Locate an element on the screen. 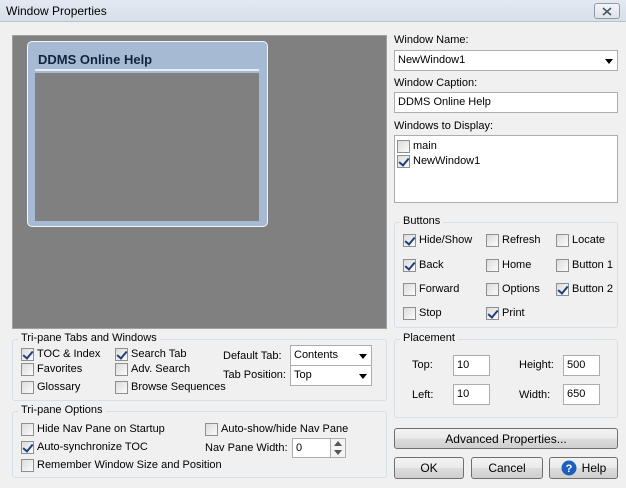 Image resolution: width=626 pixels, height=488 pixels. nav-pane-width-label: Nav Pane Width: is located at coordinates (246, 448).